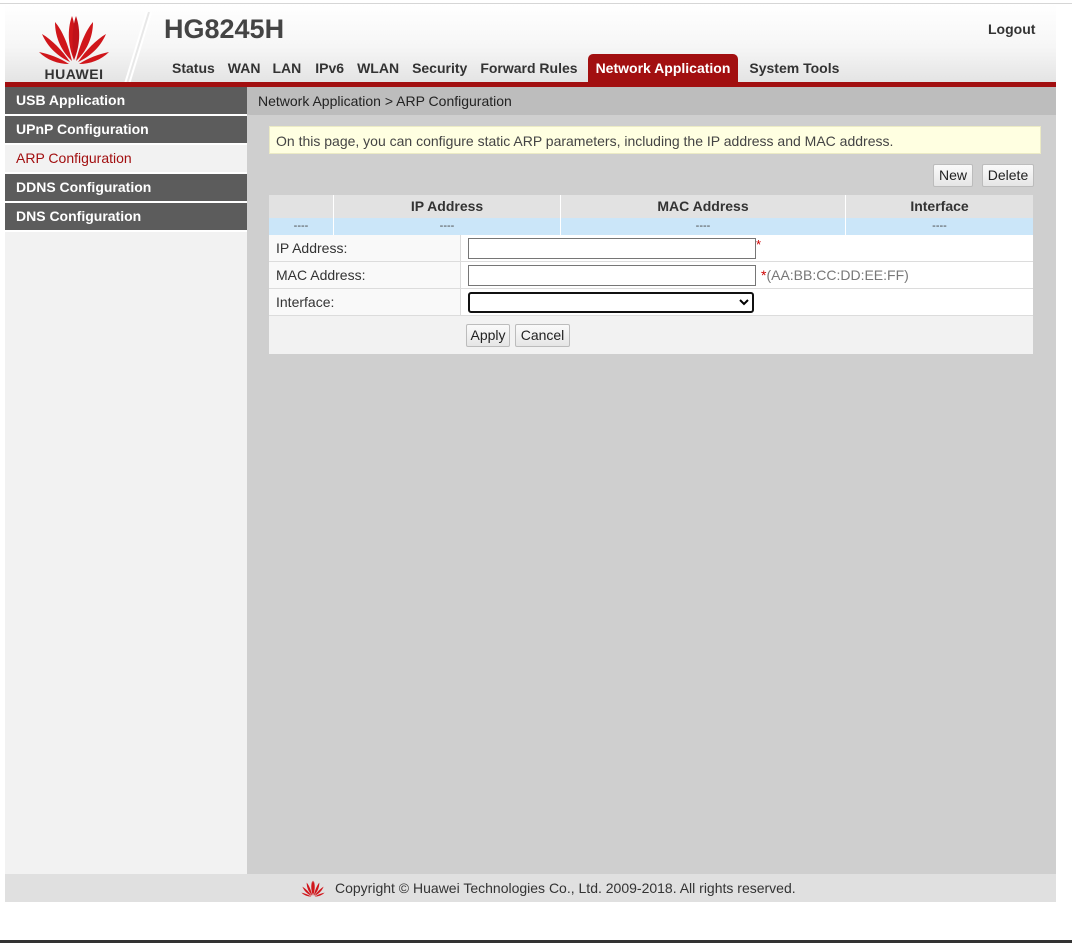 The height and width of the screenshot is (943, 1072). What do you see at coordinates (612, 275) in the screenshot?
I see `mac-address-input` at bounding box center [612, 275].